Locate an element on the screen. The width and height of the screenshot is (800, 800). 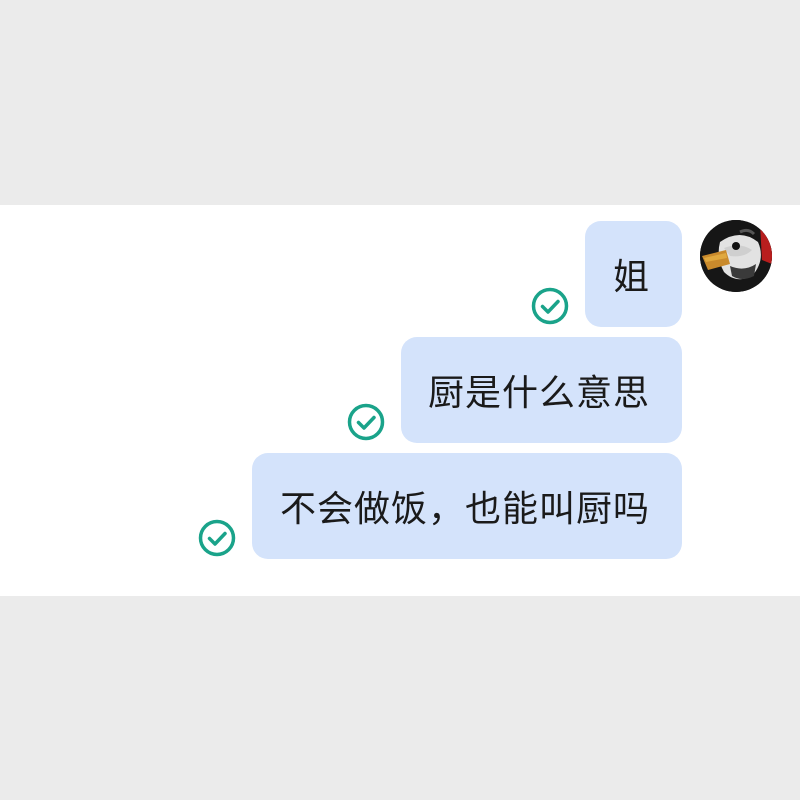
user-avatar is located at coordinates (736, 256).